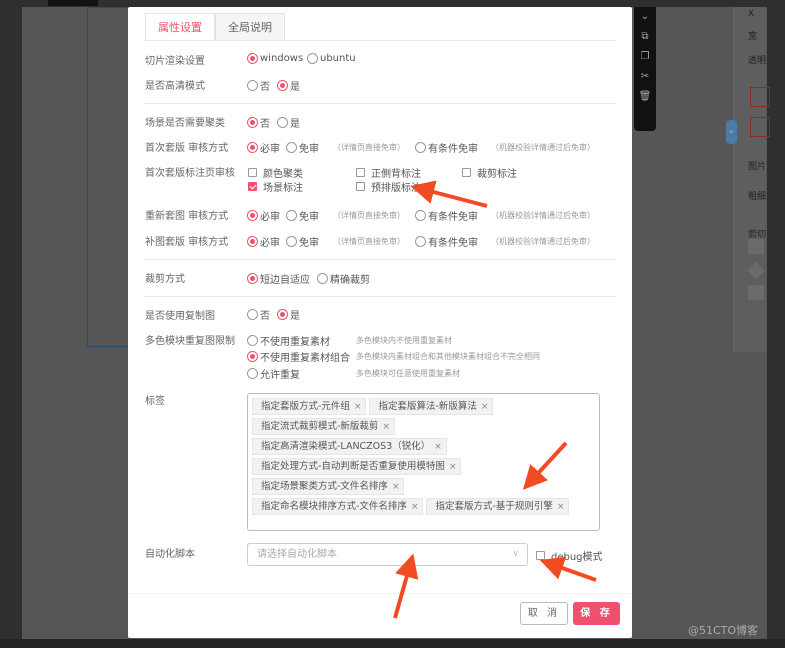 Image resolution: width=785 pixels, height=648 pixels. Describe the element at coordinates (596, 613) in the screenshot. I see `save-button: 保 存` at that location.